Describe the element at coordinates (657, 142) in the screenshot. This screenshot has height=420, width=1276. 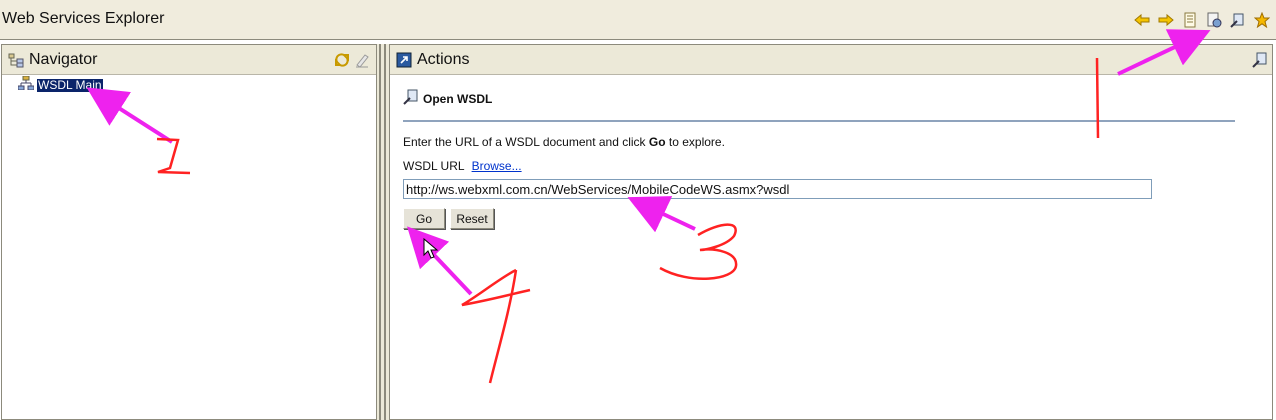
I see `instruction-bold: Go` at that location.